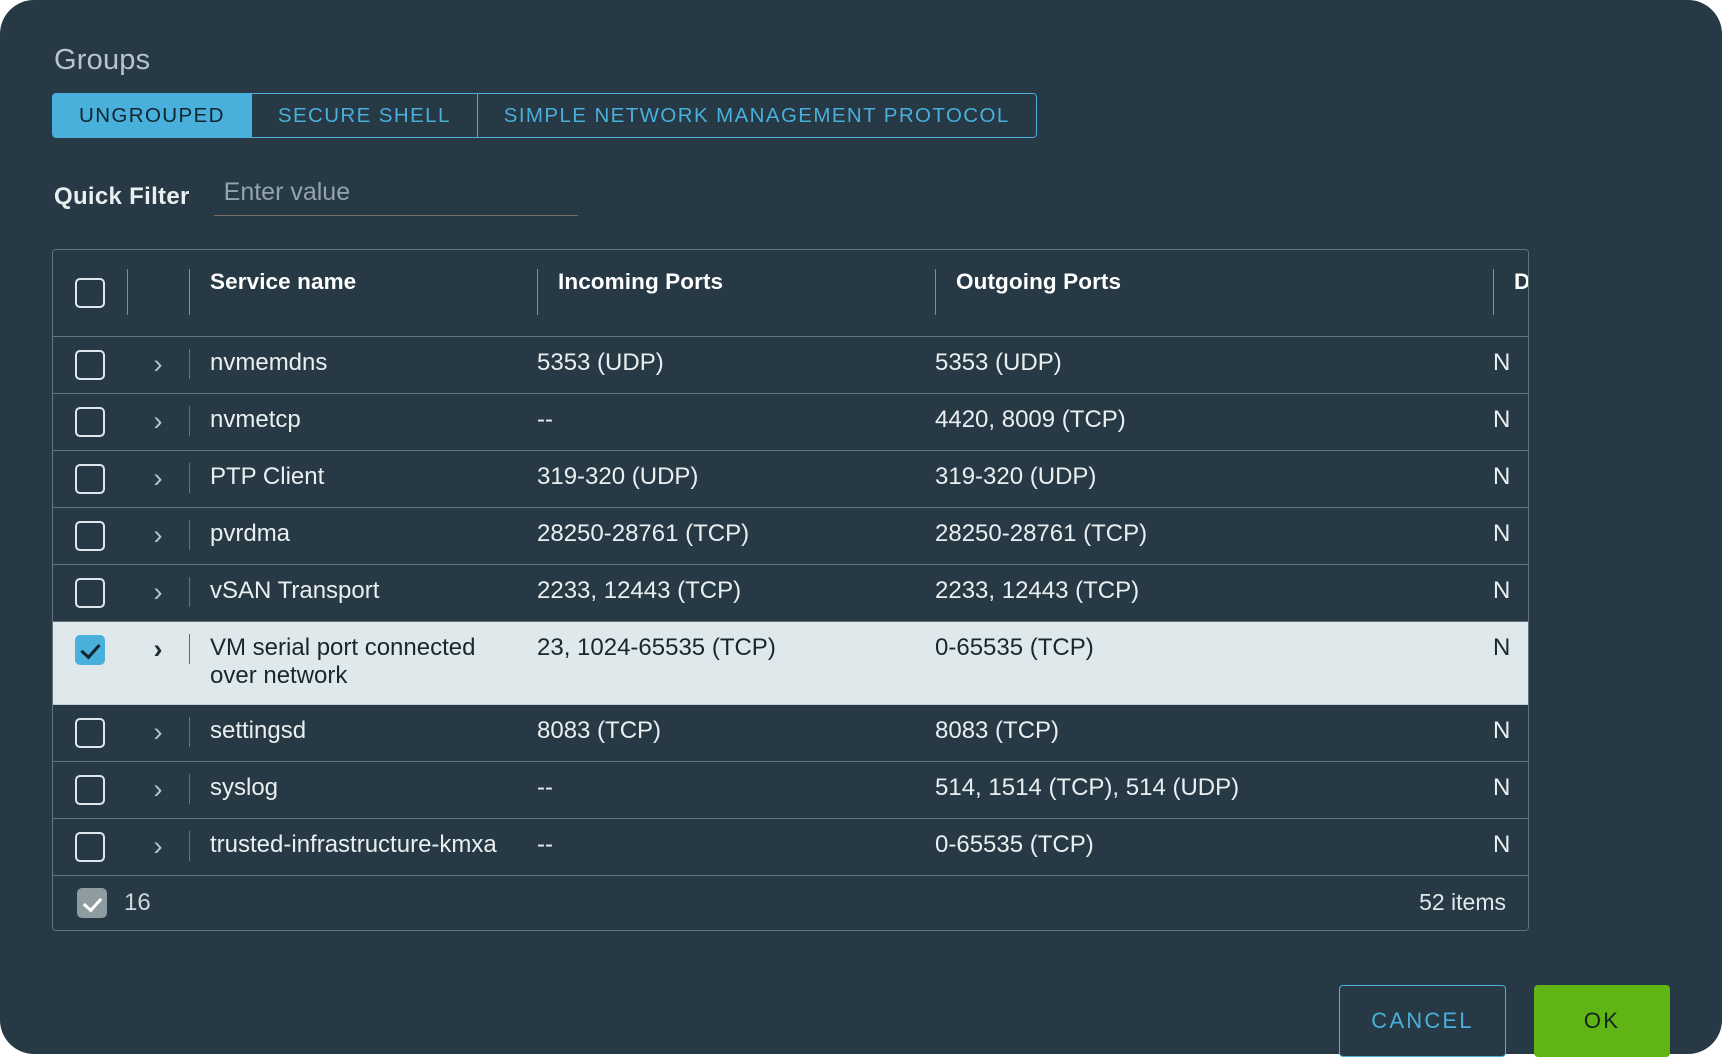  I want to click on table-row: › nvmemdns 5353 (UDP) 5353 (UDP) N, so click(790, 365).